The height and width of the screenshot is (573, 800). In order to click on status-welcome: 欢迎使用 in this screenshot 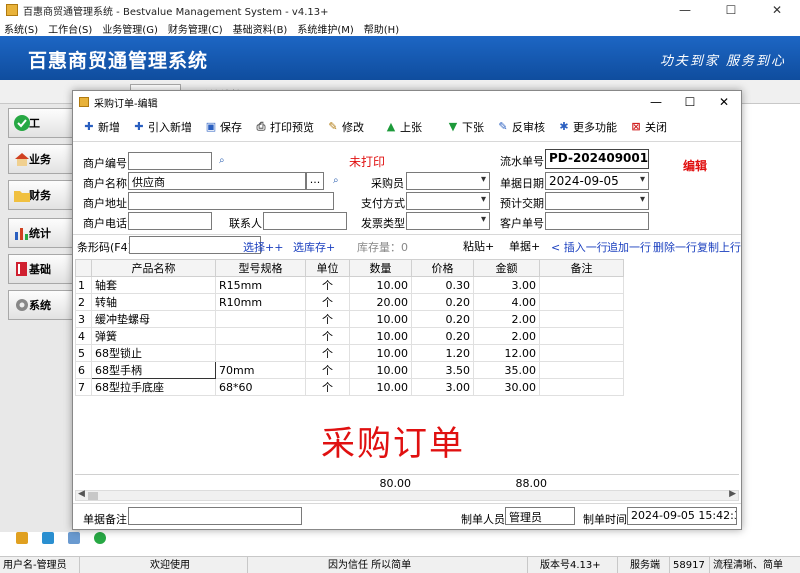, I will do `click(164, 564)`.